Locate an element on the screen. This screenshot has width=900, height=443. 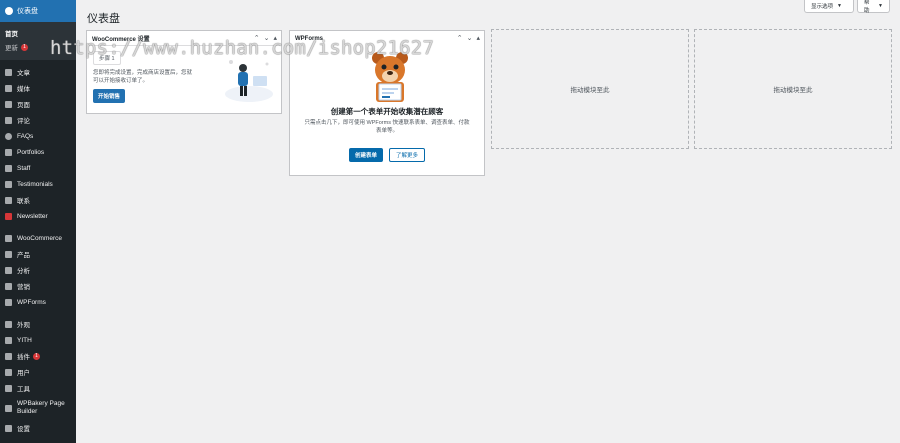
product-icon is located at coordinates (8, 254).